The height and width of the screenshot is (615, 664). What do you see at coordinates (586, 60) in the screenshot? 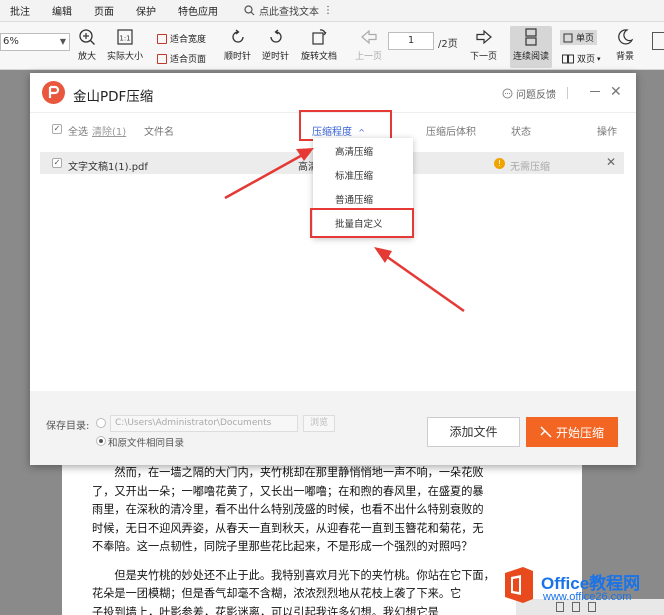
I see `double-page-label: 双页` at bounding box center [586, 60].